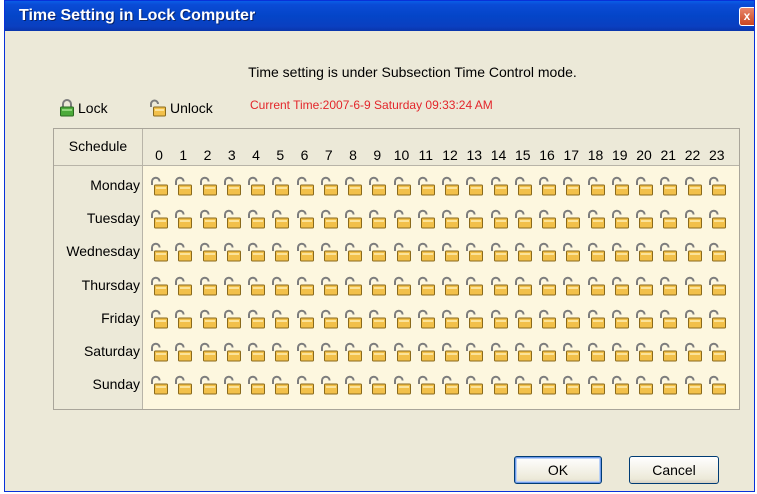 The image size is (757, 494). I want to click on title-bar: Time Setting in Lock Computer x, so click(379, 16).